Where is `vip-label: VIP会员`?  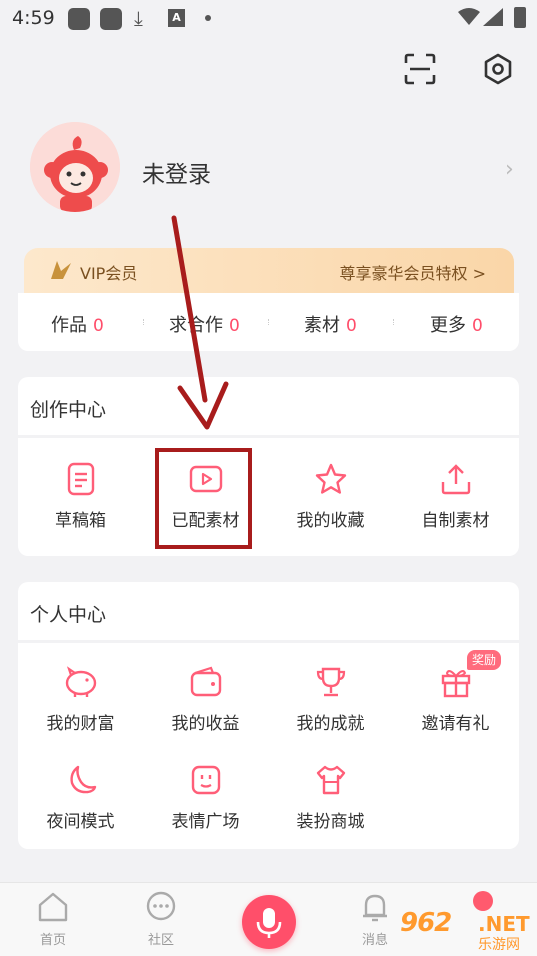 vip-label: VIP会员 is located at coordinates (109, 273).